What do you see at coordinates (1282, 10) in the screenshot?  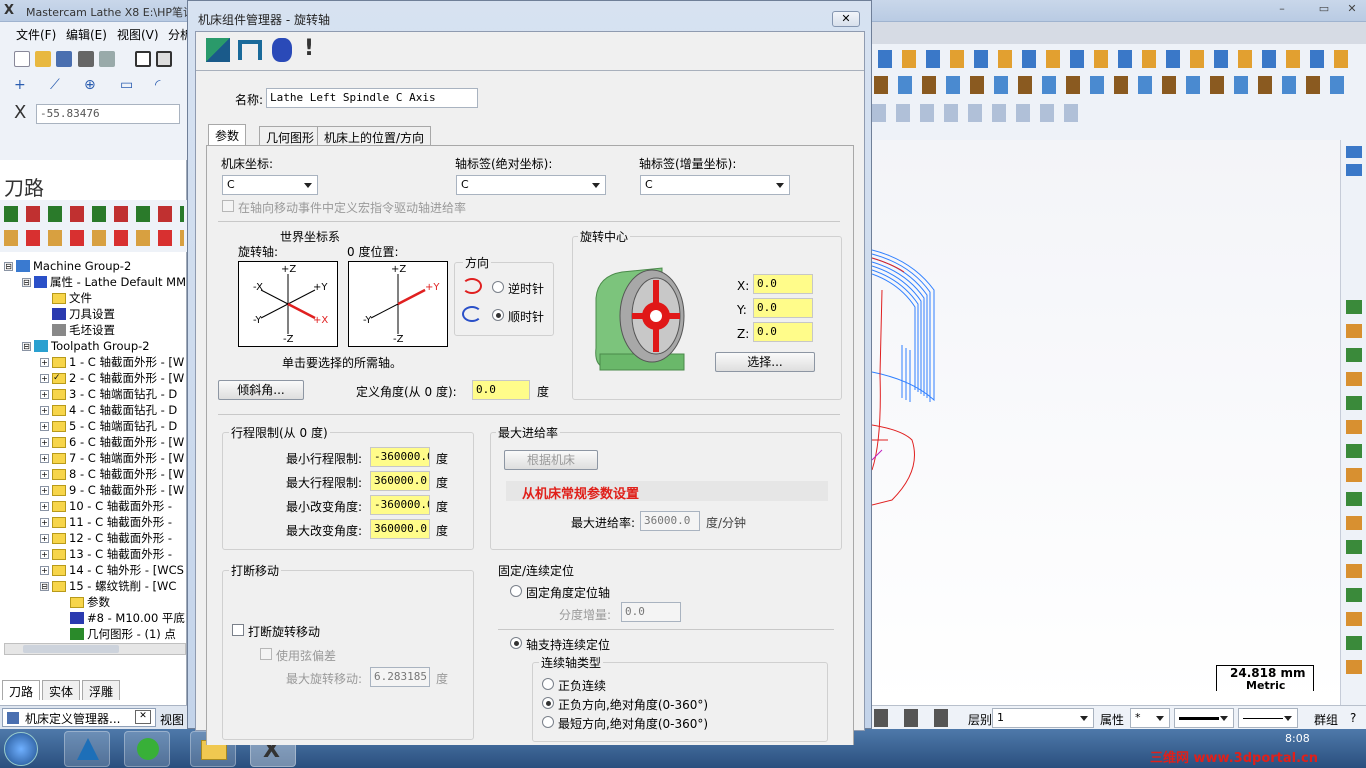 I see `minimize-icon: –` at bounding box center [1282, 10].